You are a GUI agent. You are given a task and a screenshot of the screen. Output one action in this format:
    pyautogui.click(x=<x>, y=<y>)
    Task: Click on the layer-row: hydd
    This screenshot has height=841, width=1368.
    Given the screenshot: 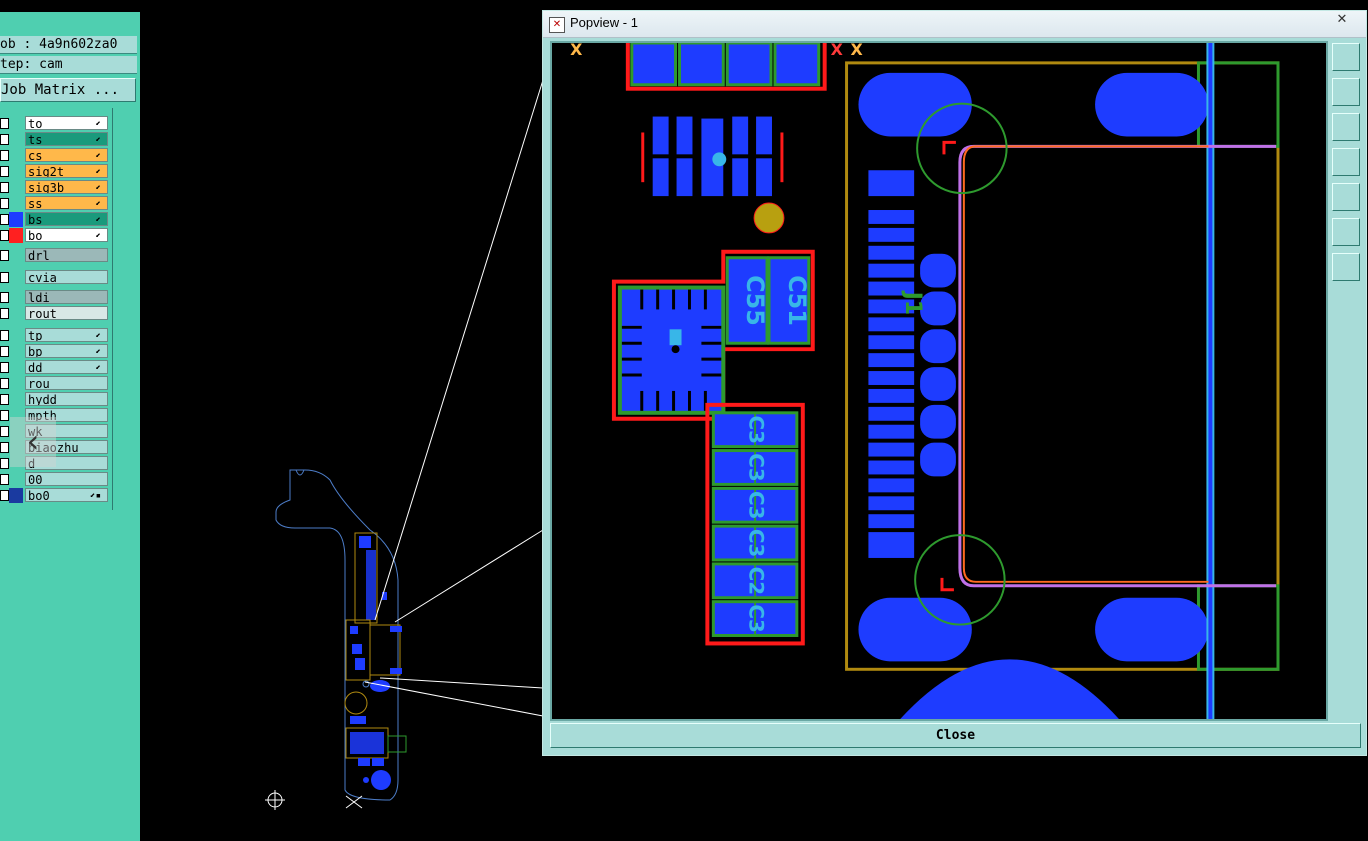 What is the action you would take?
    pyautogui.click(x=56, y=399)
    